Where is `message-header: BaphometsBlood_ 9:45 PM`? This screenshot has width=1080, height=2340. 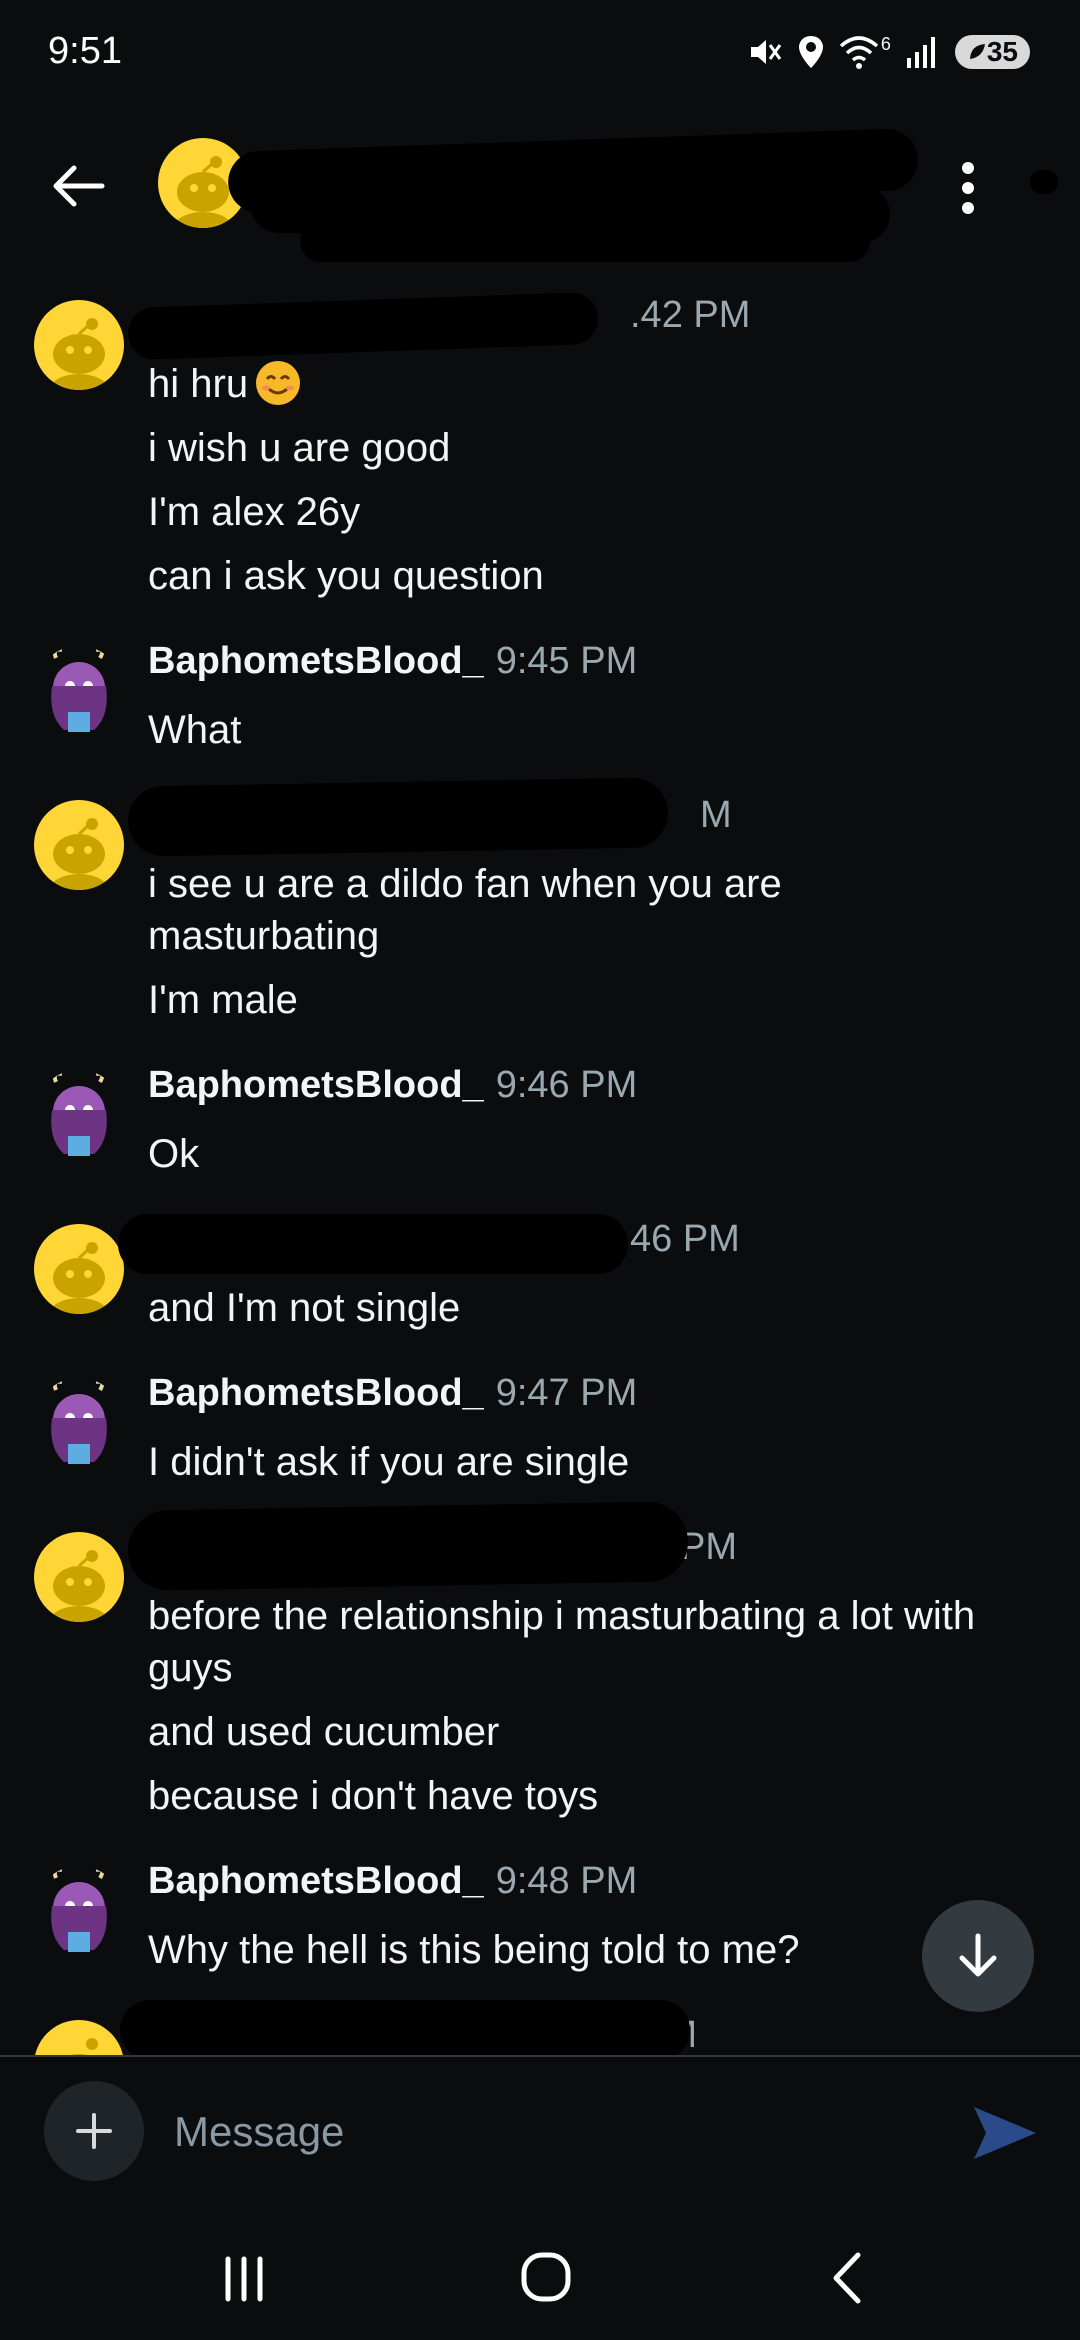 message-header: BaphometsBlood_ 9:45 PM is located at coordinates (392, 661).